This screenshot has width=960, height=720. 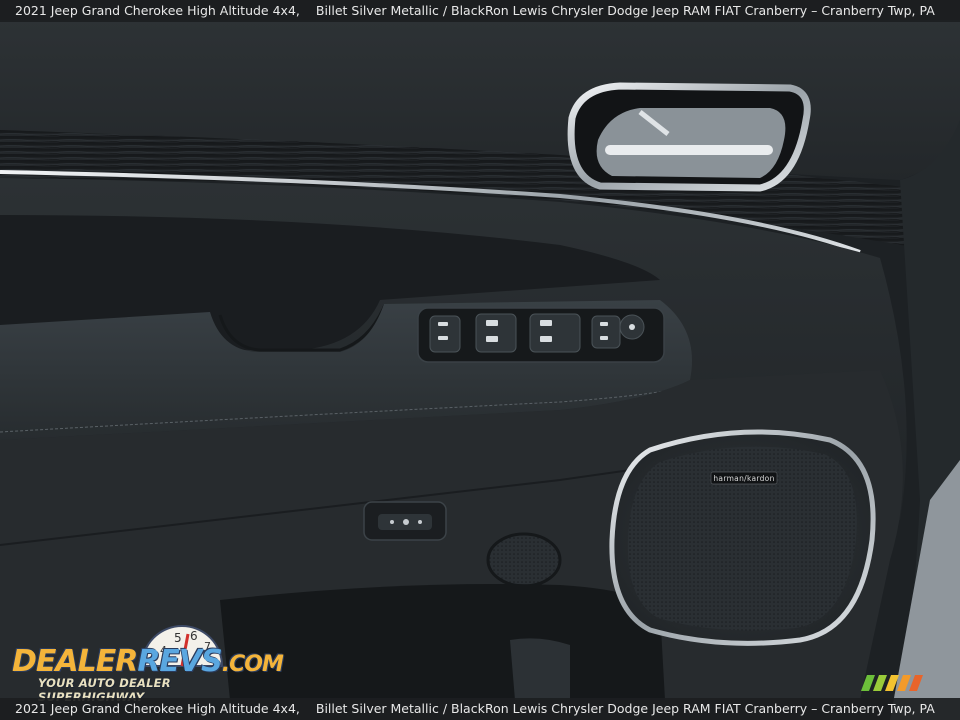 What do you see at coordinates (400, 708) in the screenshot?
I see `caption-color-bottom: Billet Silver Metallic / Black` at bounding box center [400, 708].